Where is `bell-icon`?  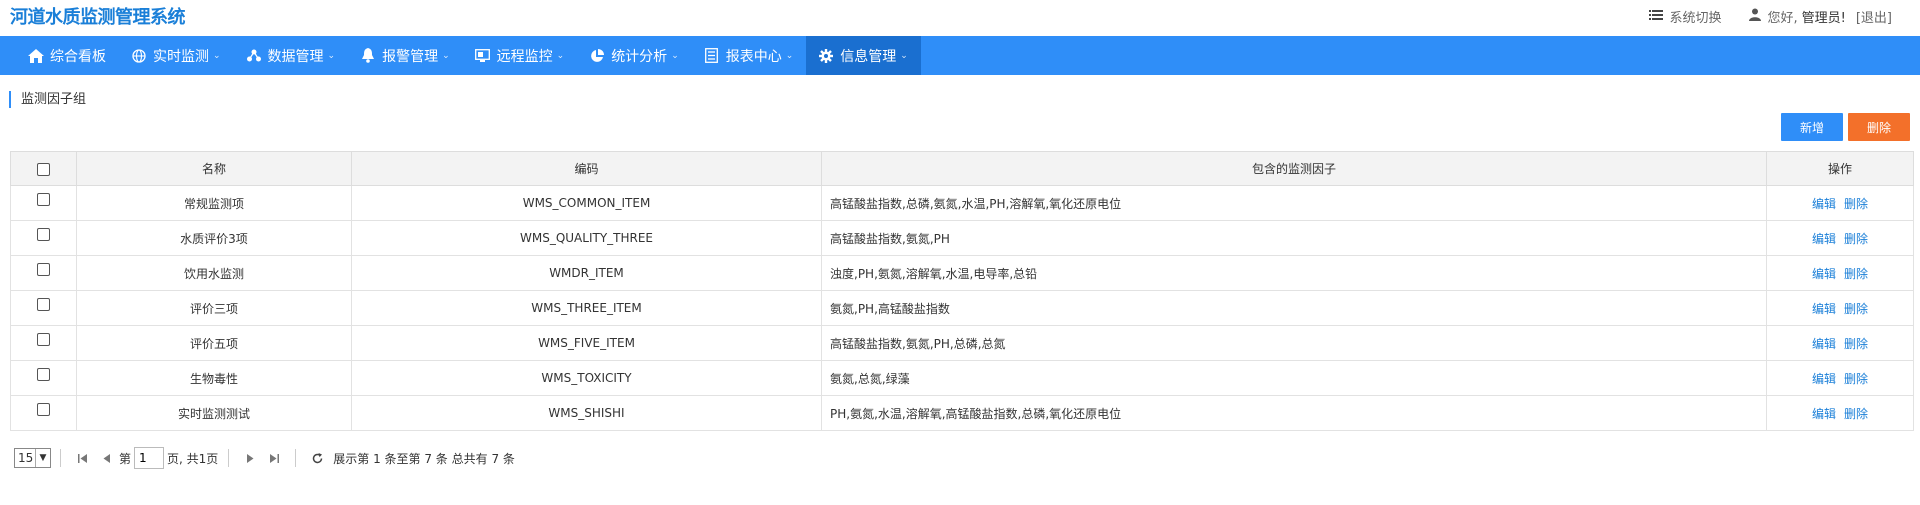
bell-icon is located at coordinates (368, 56).